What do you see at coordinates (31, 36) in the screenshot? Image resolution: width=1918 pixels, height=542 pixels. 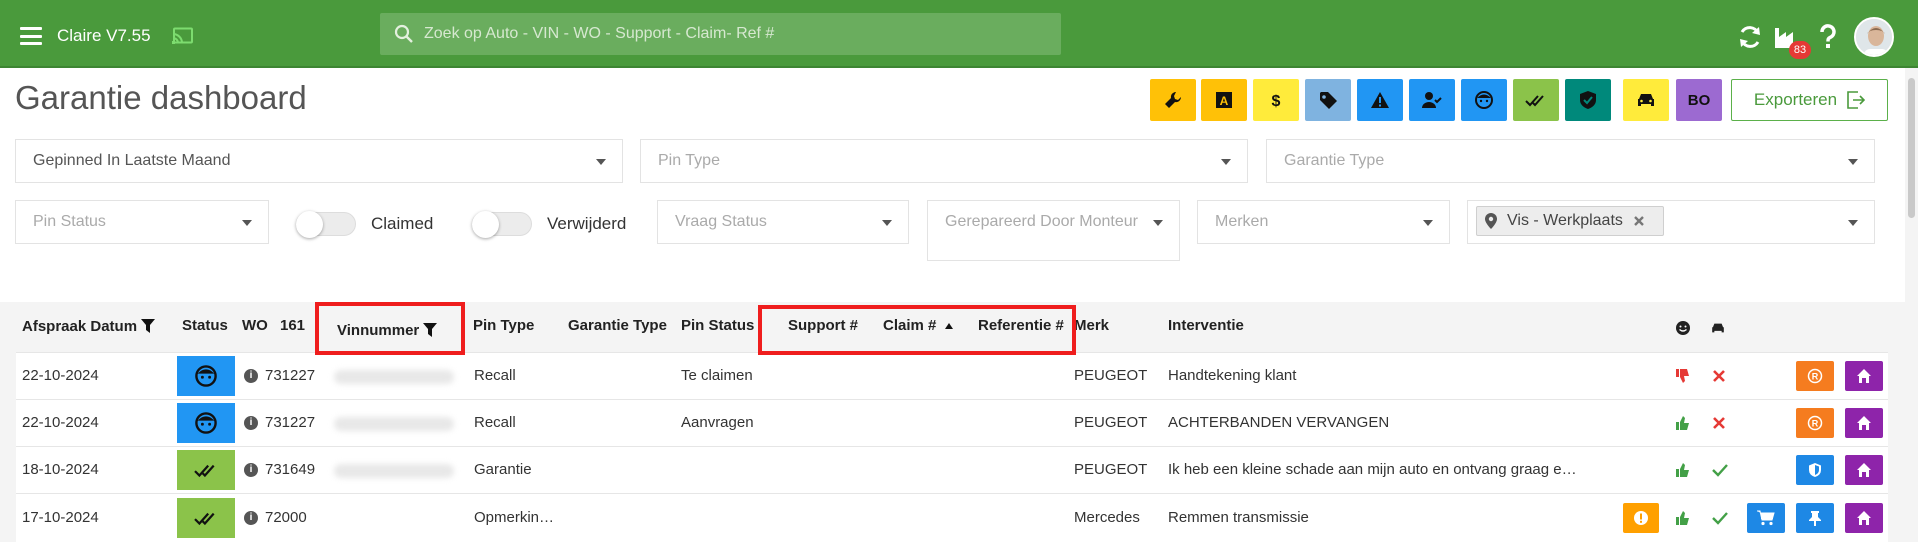 I see `menu-icon` at bounding box center [31, 36].